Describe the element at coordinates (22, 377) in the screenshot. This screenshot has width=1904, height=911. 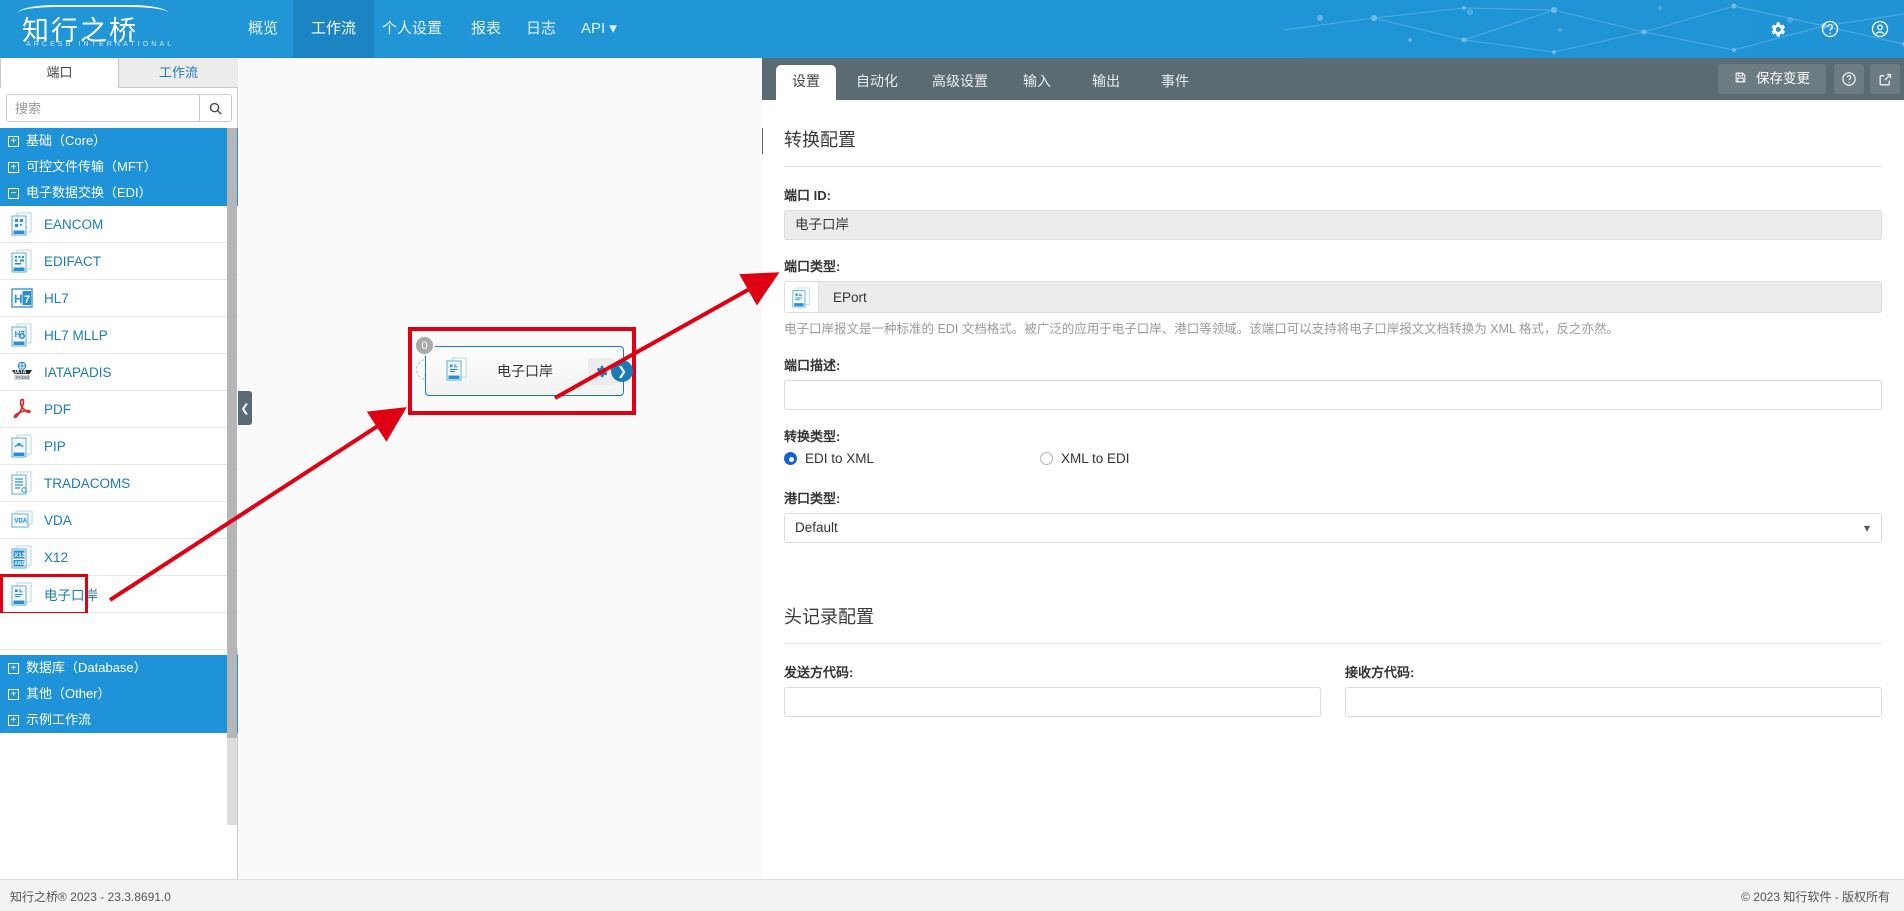
I see `svg-text: PADIS` at that location.